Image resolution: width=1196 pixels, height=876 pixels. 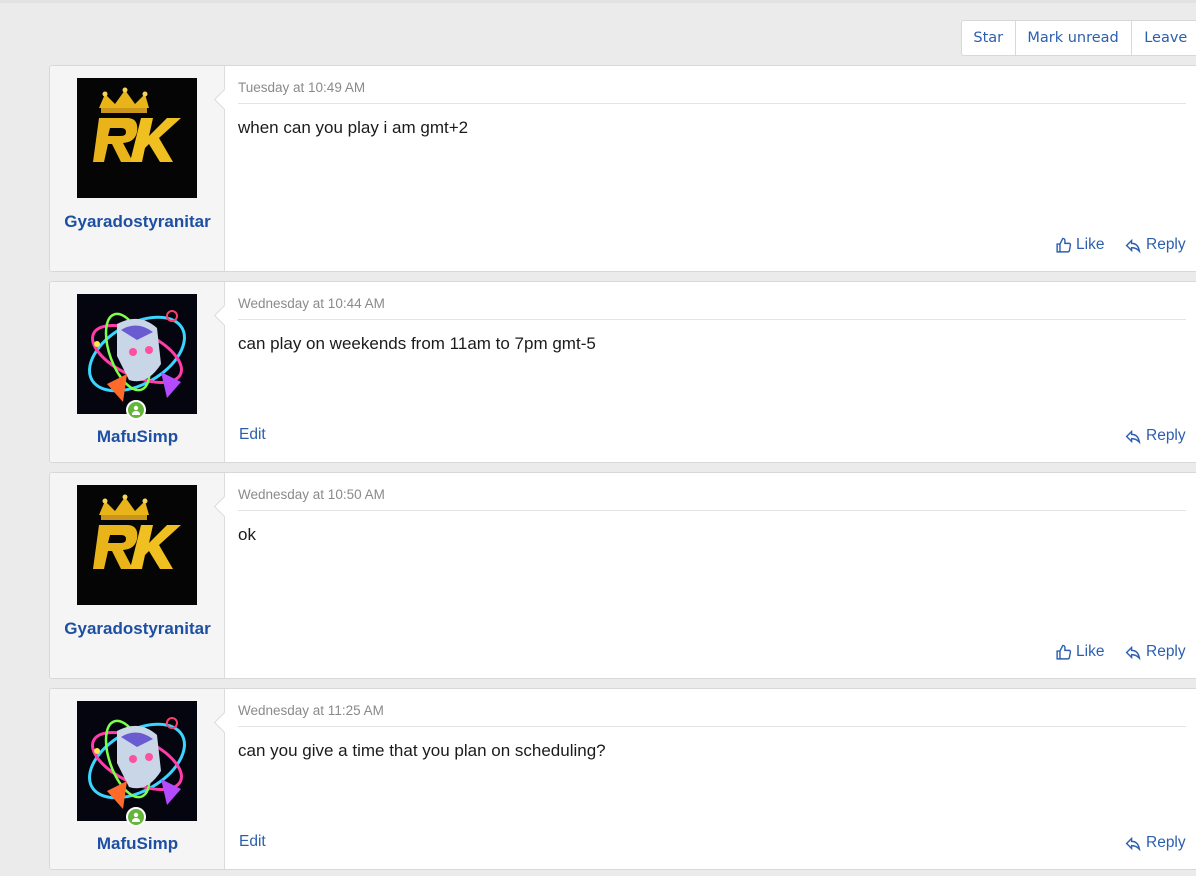 What do you see at coordinates (311, 710) in the screenshot?
I see `message-timestamp: Wednesday at 11:25 AM` at bounding box center [311, 710].